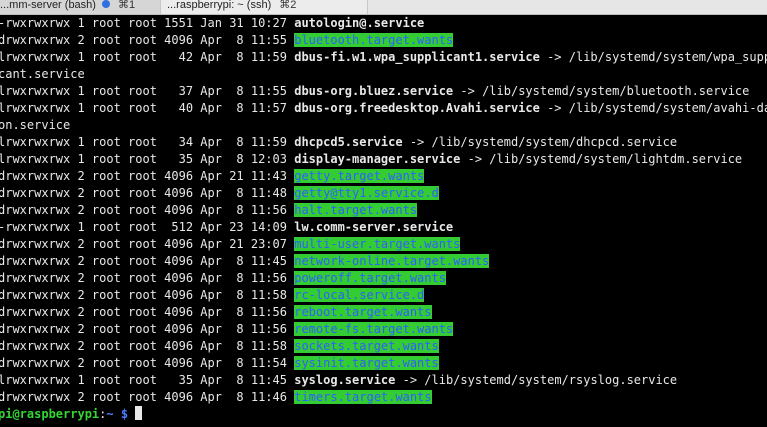  I want to click on symlink-target: -> /lib/systemd/system/lightdm.service, so click(601, 159).